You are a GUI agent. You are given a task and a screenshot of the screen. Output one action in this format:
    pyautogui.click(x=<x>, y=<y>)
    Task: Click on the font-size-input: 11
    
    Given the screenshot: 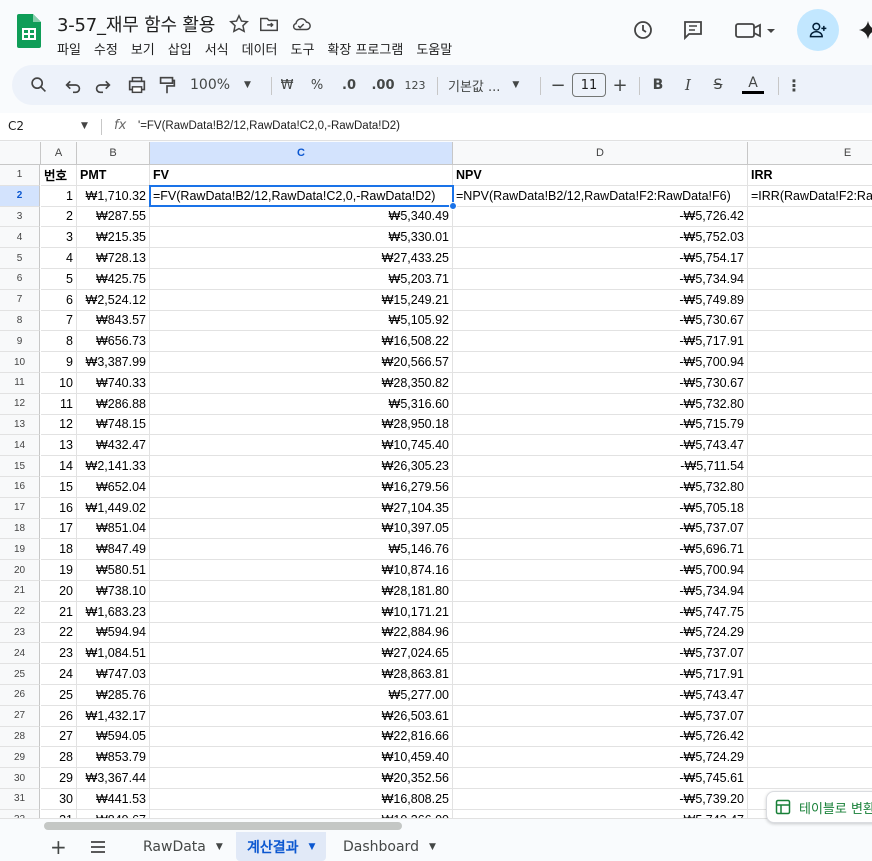 What is the action you would take?
    pyautogui.click(x=589, y=85)
    